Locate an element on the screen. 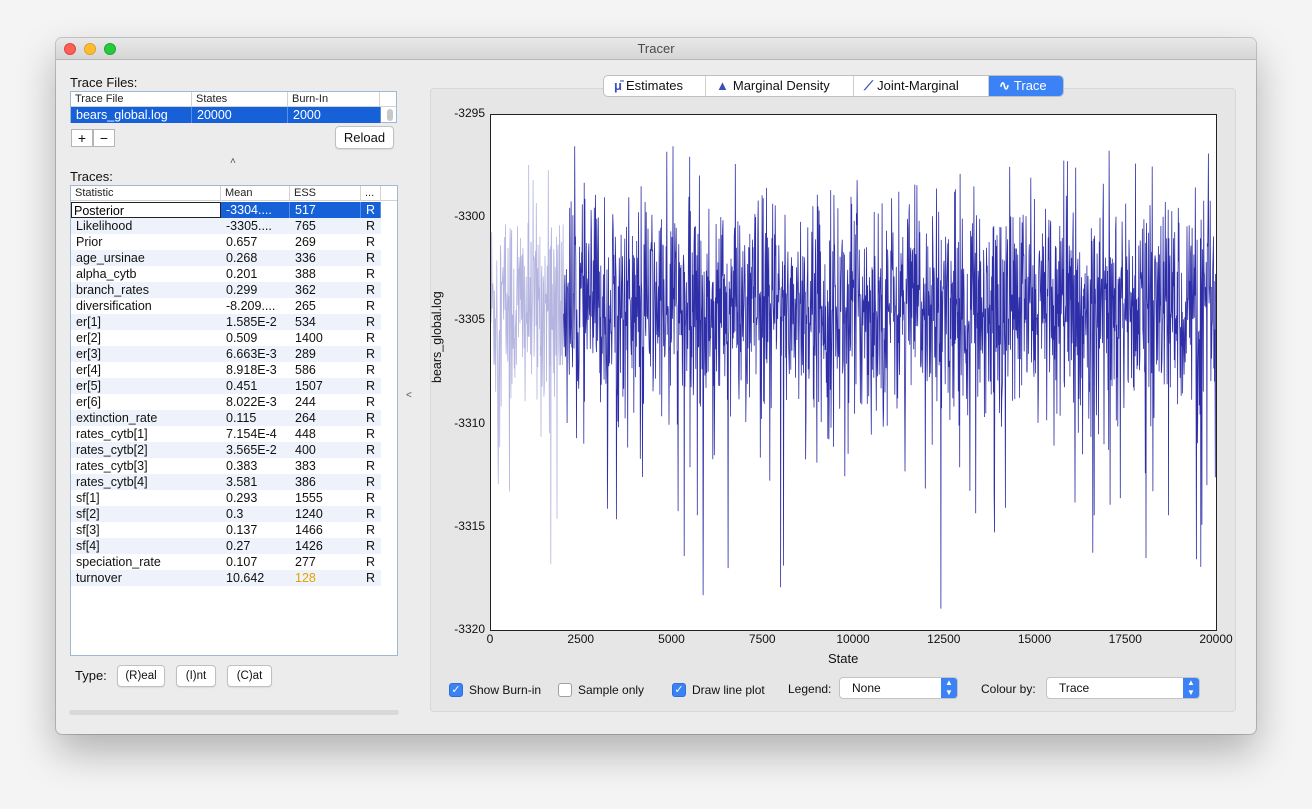 This screenshot has height=809, width=1312. trace-row: er[5] 0.451 1507 R is located at coordinates (226, 386).